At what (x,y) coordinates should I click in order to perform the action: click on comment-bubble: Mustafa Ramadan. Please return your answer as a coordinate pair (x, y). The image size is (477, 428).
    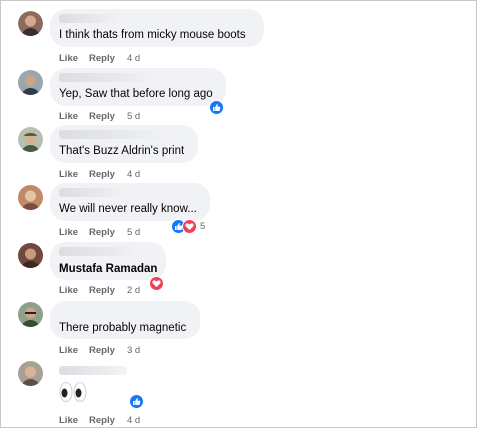
    Looking at the image, I should click on (108, 261).